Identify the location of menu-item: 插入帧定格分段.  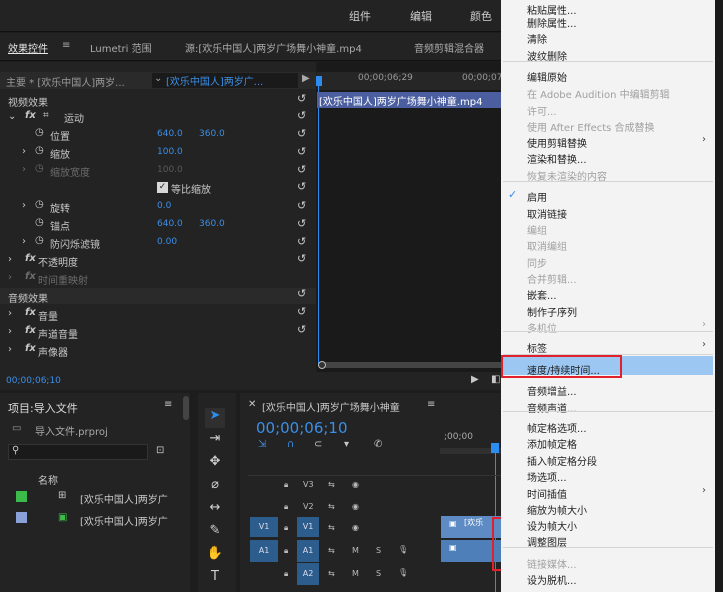
(562, 460).